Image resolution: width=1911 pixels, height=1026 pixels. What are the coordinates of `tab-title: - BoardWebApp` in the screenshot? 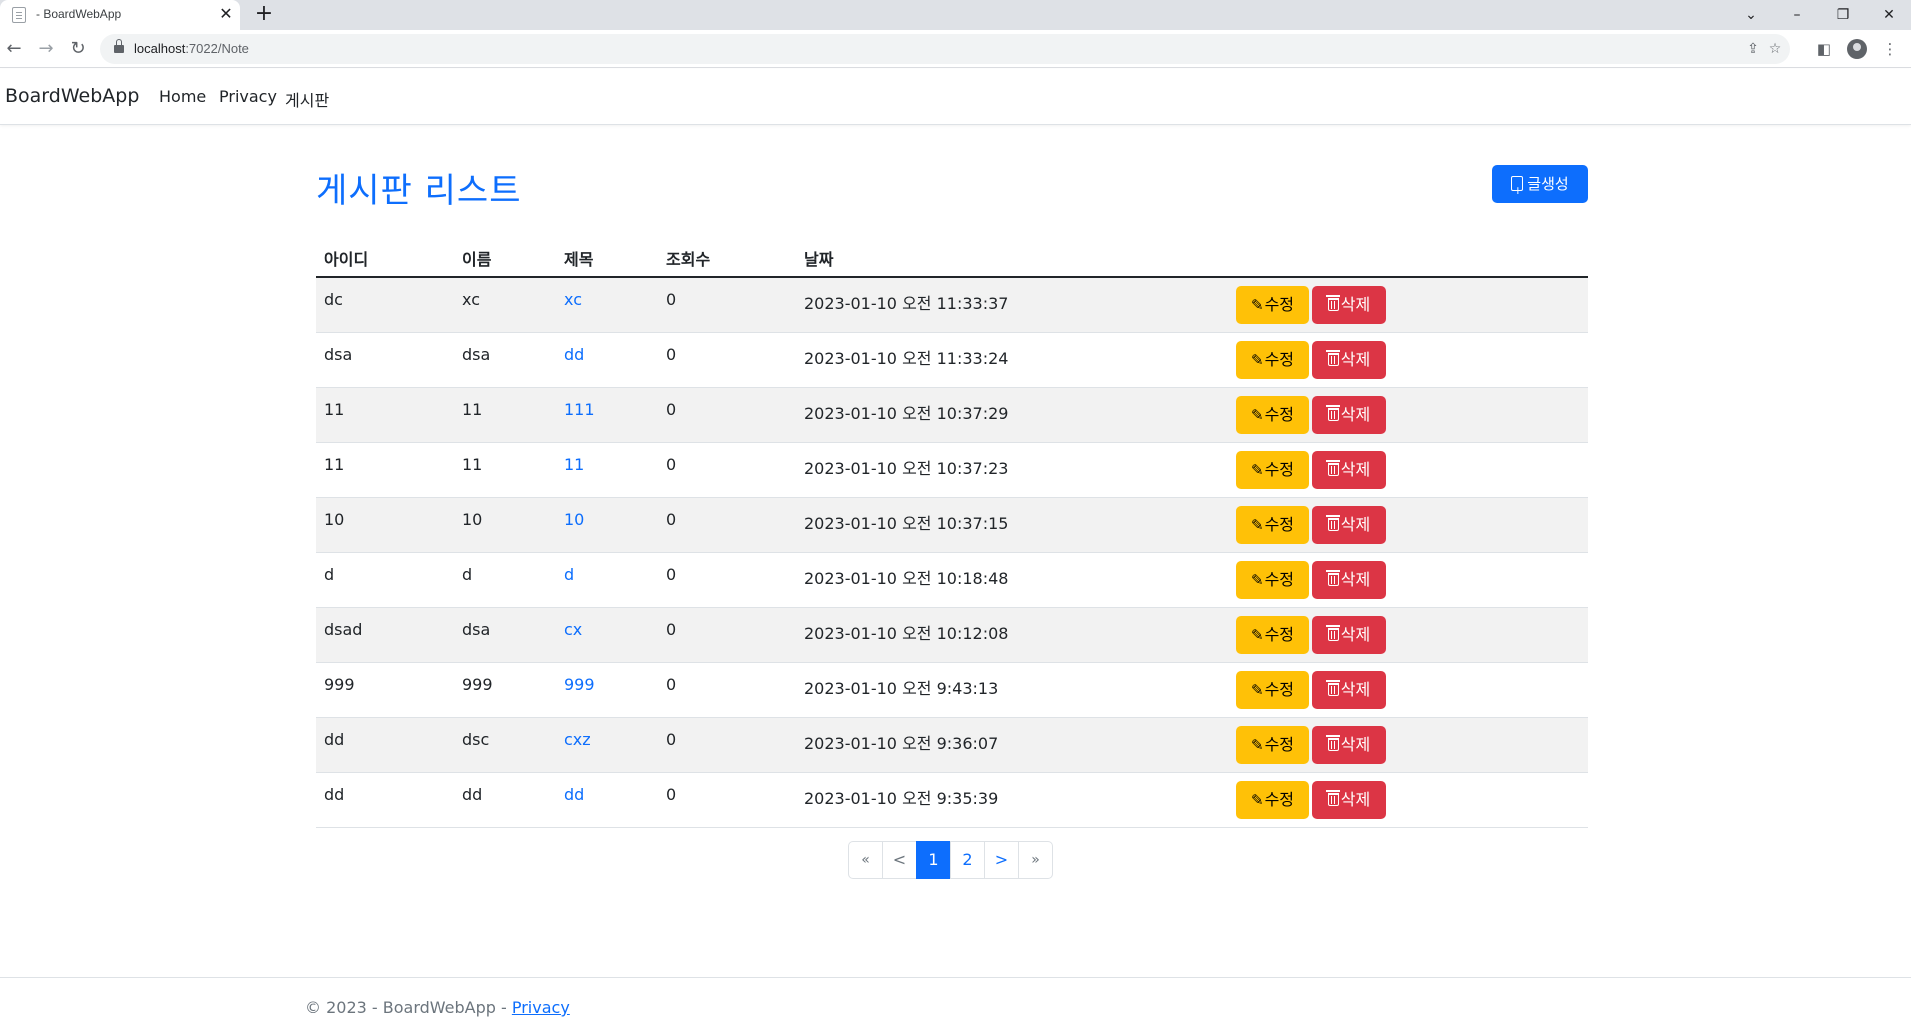 It's located at (79, 14).